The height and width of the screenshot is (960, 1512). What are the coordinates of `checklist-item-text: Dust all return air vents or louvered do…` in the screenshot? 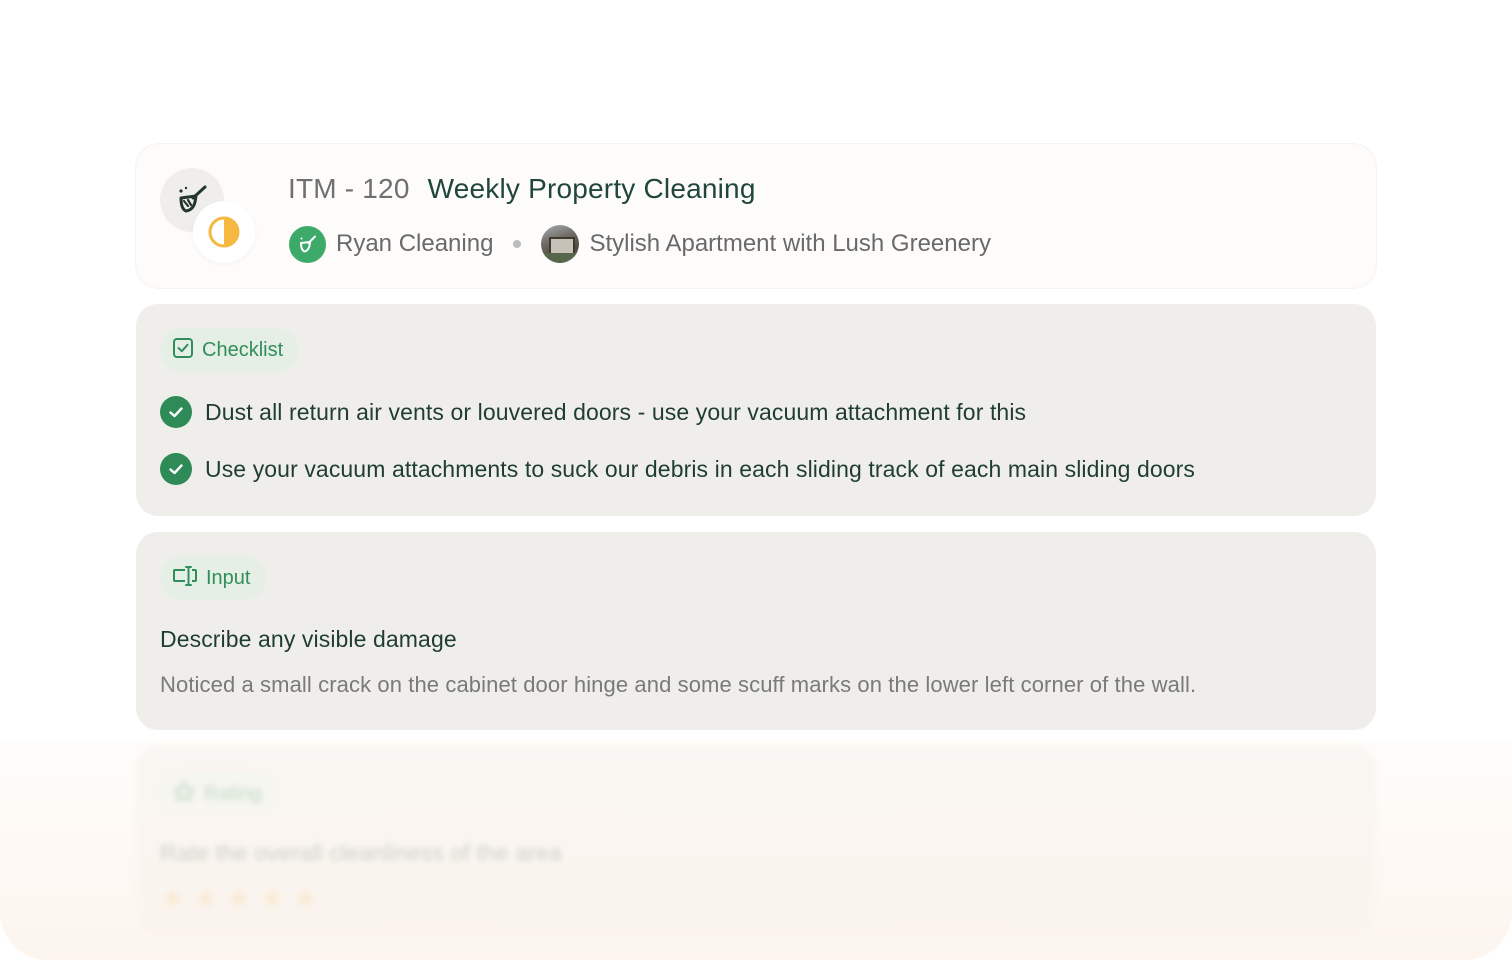 It's located at (616, 411).